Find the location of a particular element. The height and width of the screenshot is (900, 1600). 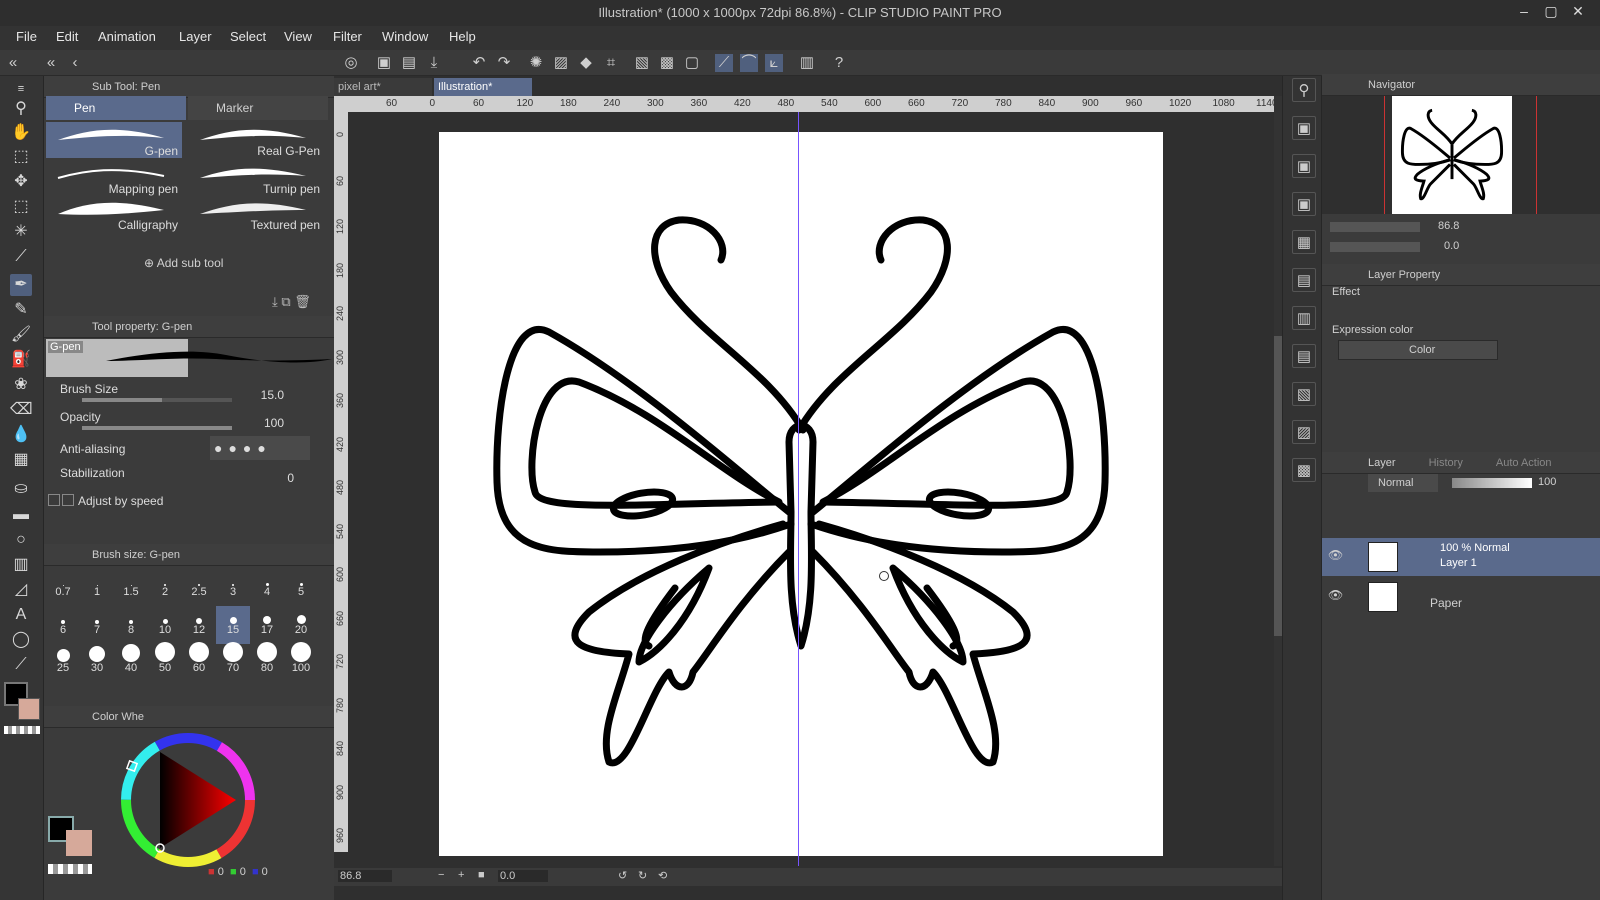

brush-size-3: 3 is located at coordinates (233, 587).